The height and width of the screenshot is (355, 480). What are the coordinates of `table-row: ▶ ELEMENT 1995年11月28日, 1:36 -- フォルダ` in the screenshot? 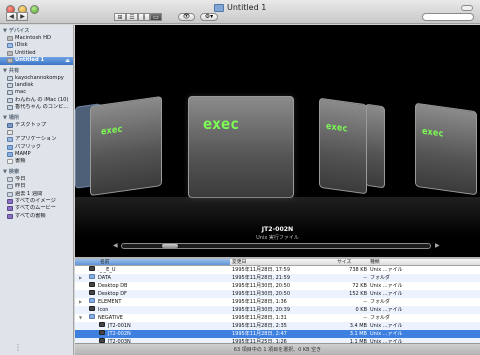 It's located at (277, 302).